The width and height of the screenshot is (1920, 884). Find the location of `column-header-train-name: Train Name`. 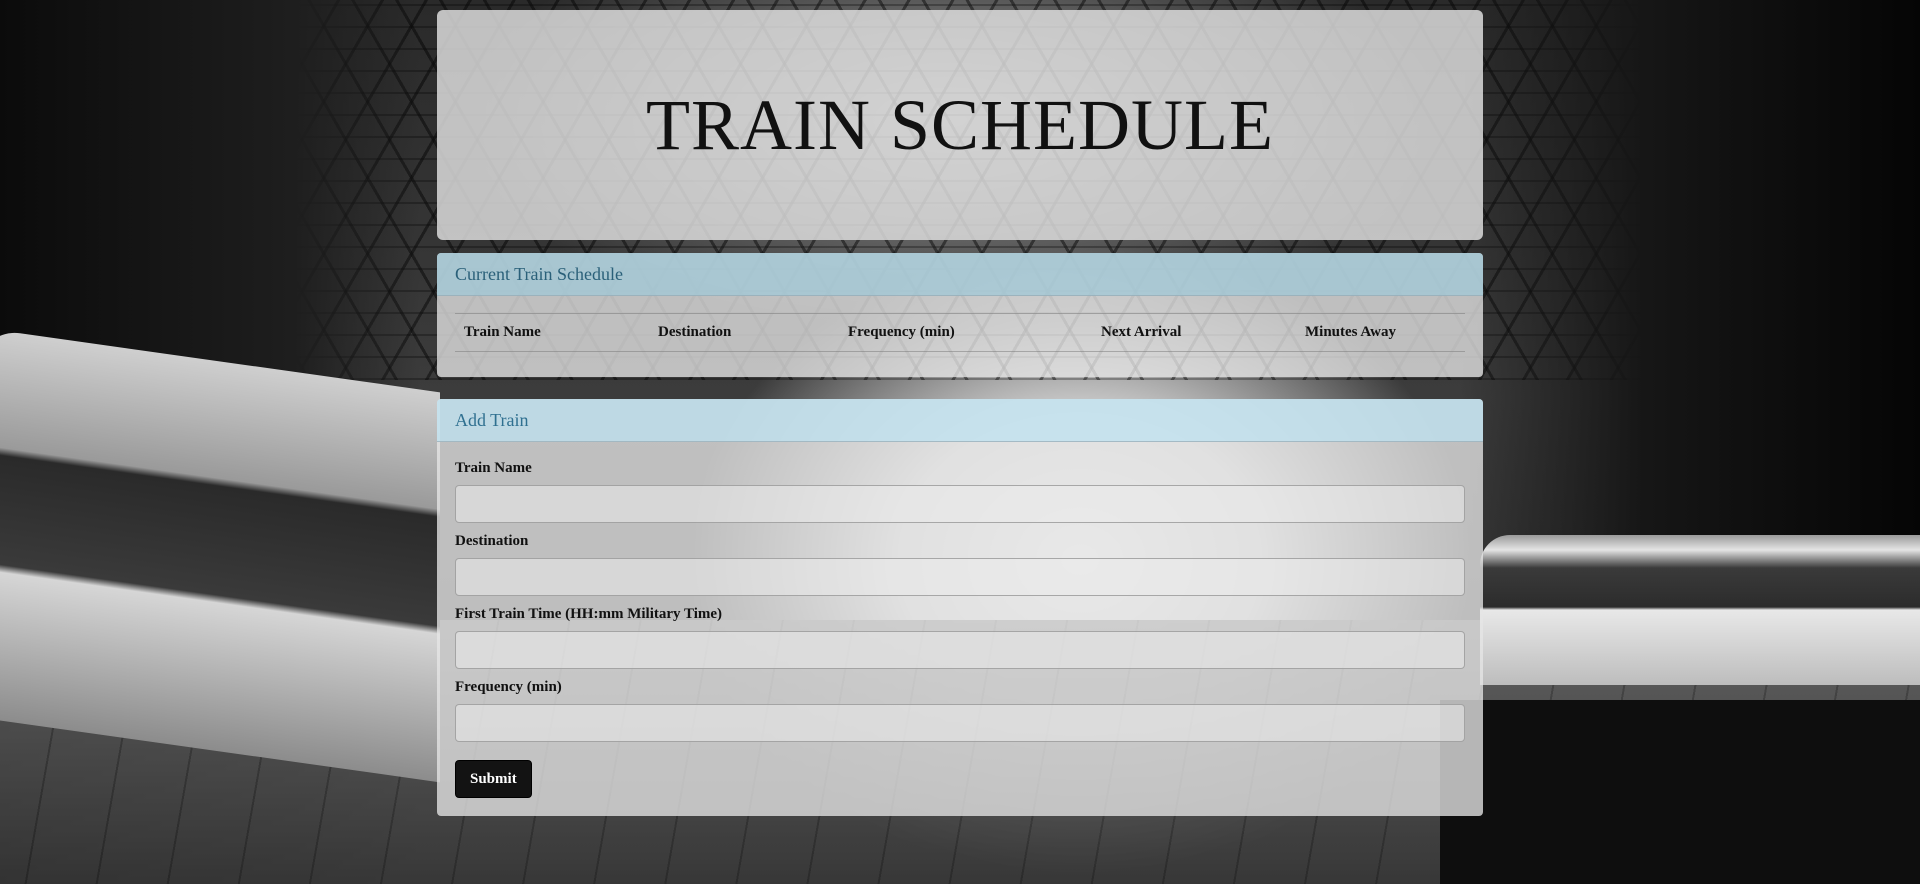

column-header-train-name: Train Name is located at coordinates (552, 332).